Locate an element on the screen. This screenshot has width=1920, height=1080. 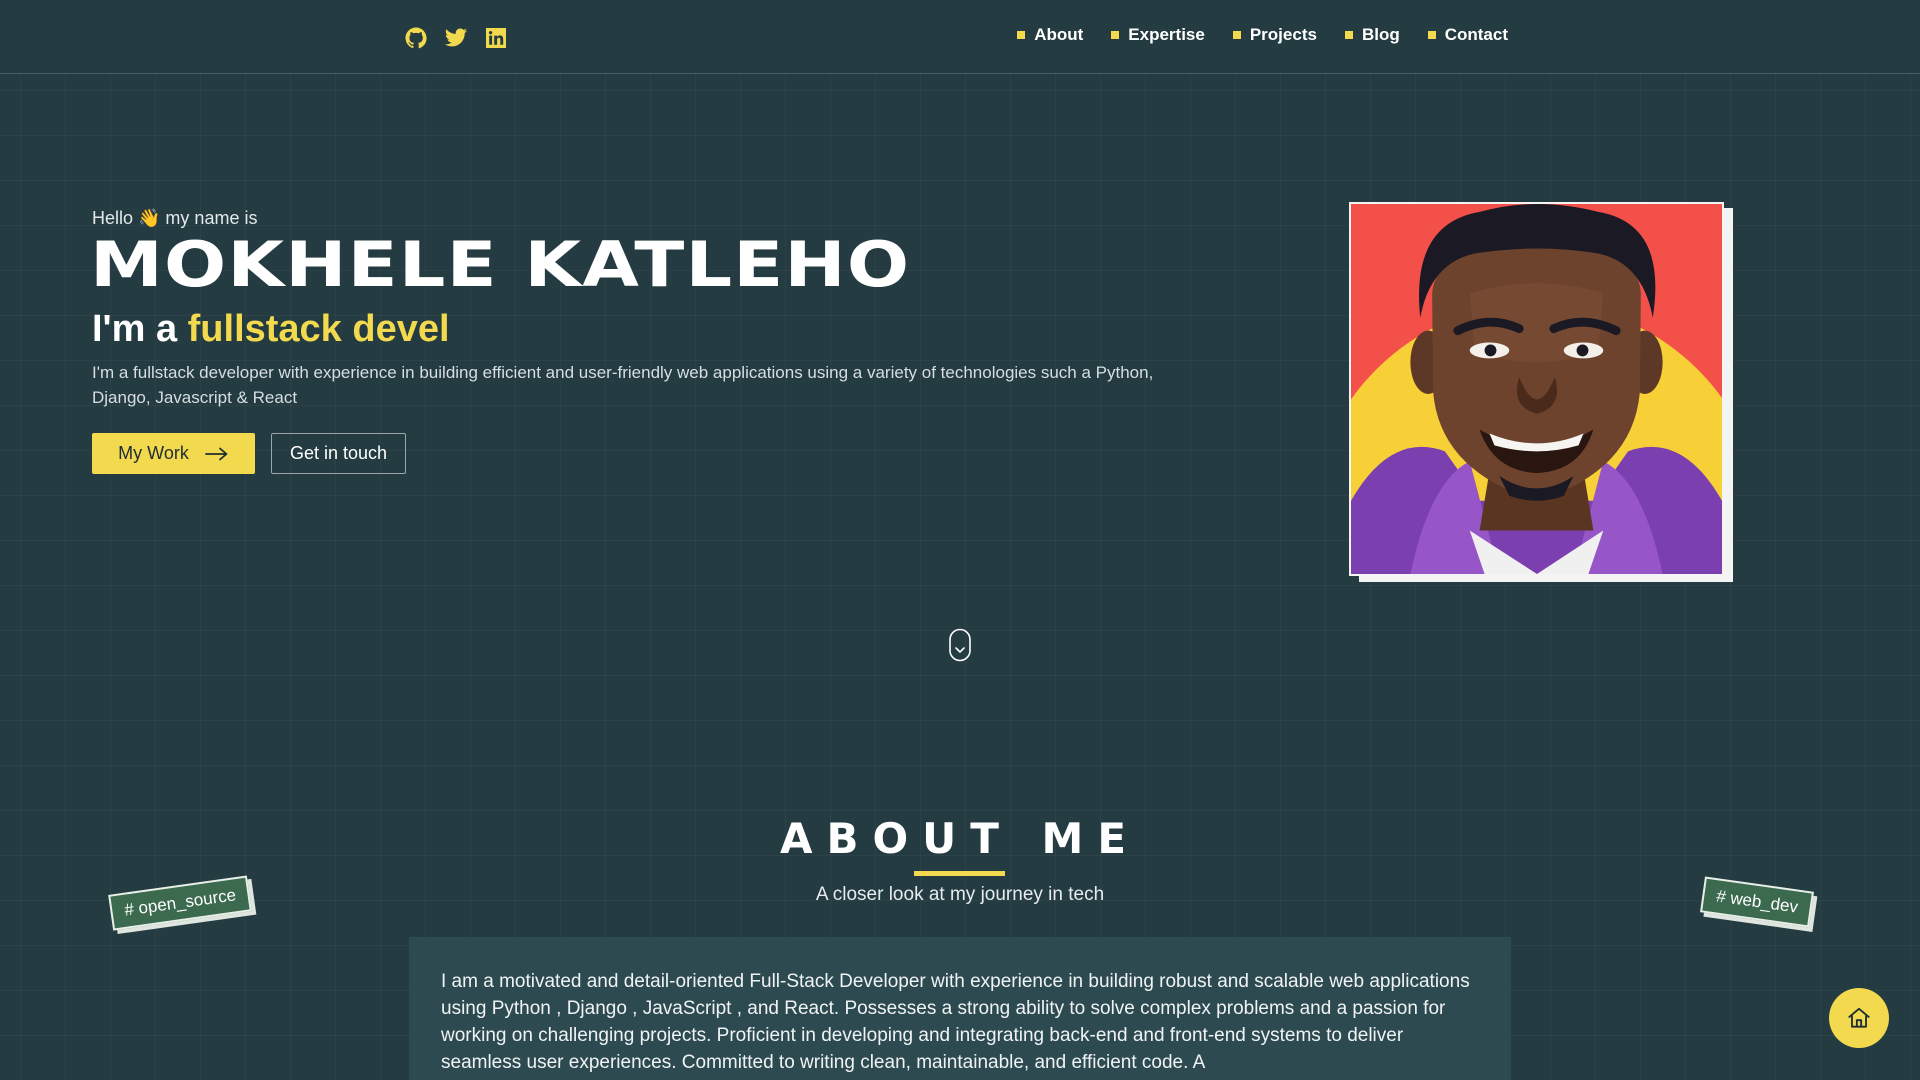
top-navbar: About Expertise Projects Blog Contact is located at coordinates (960, 37).